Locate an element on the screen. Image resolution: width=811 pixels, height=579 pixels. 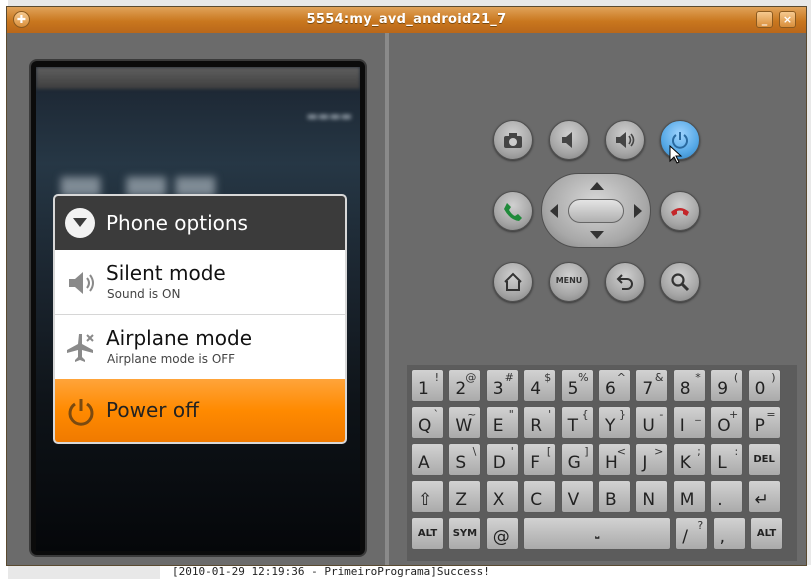
key-9: 9( is located at coordinates (727, 385).